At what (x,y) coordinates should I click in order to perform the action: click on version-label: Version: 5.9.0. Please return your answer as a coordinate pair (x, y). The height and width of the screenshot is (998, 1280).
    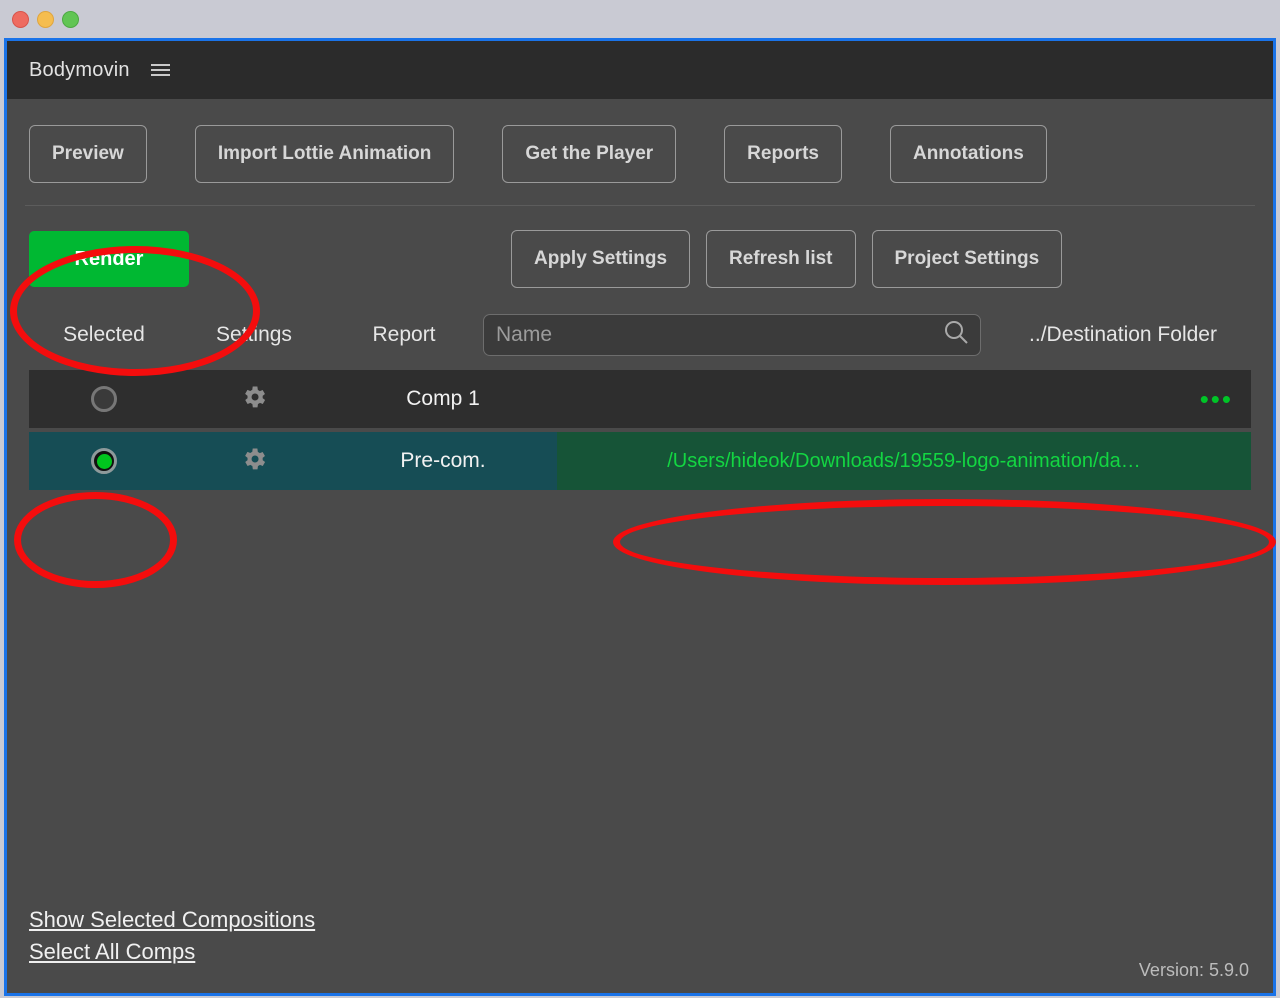
    Looking at the image, I should click on (1193, 970).